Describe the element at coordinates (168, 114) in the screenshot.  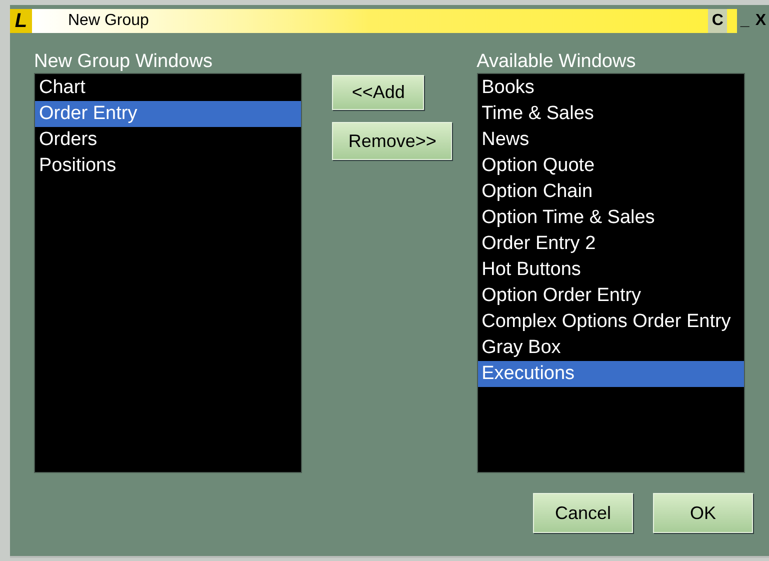
I see `list-item: Order Entry` at that location.